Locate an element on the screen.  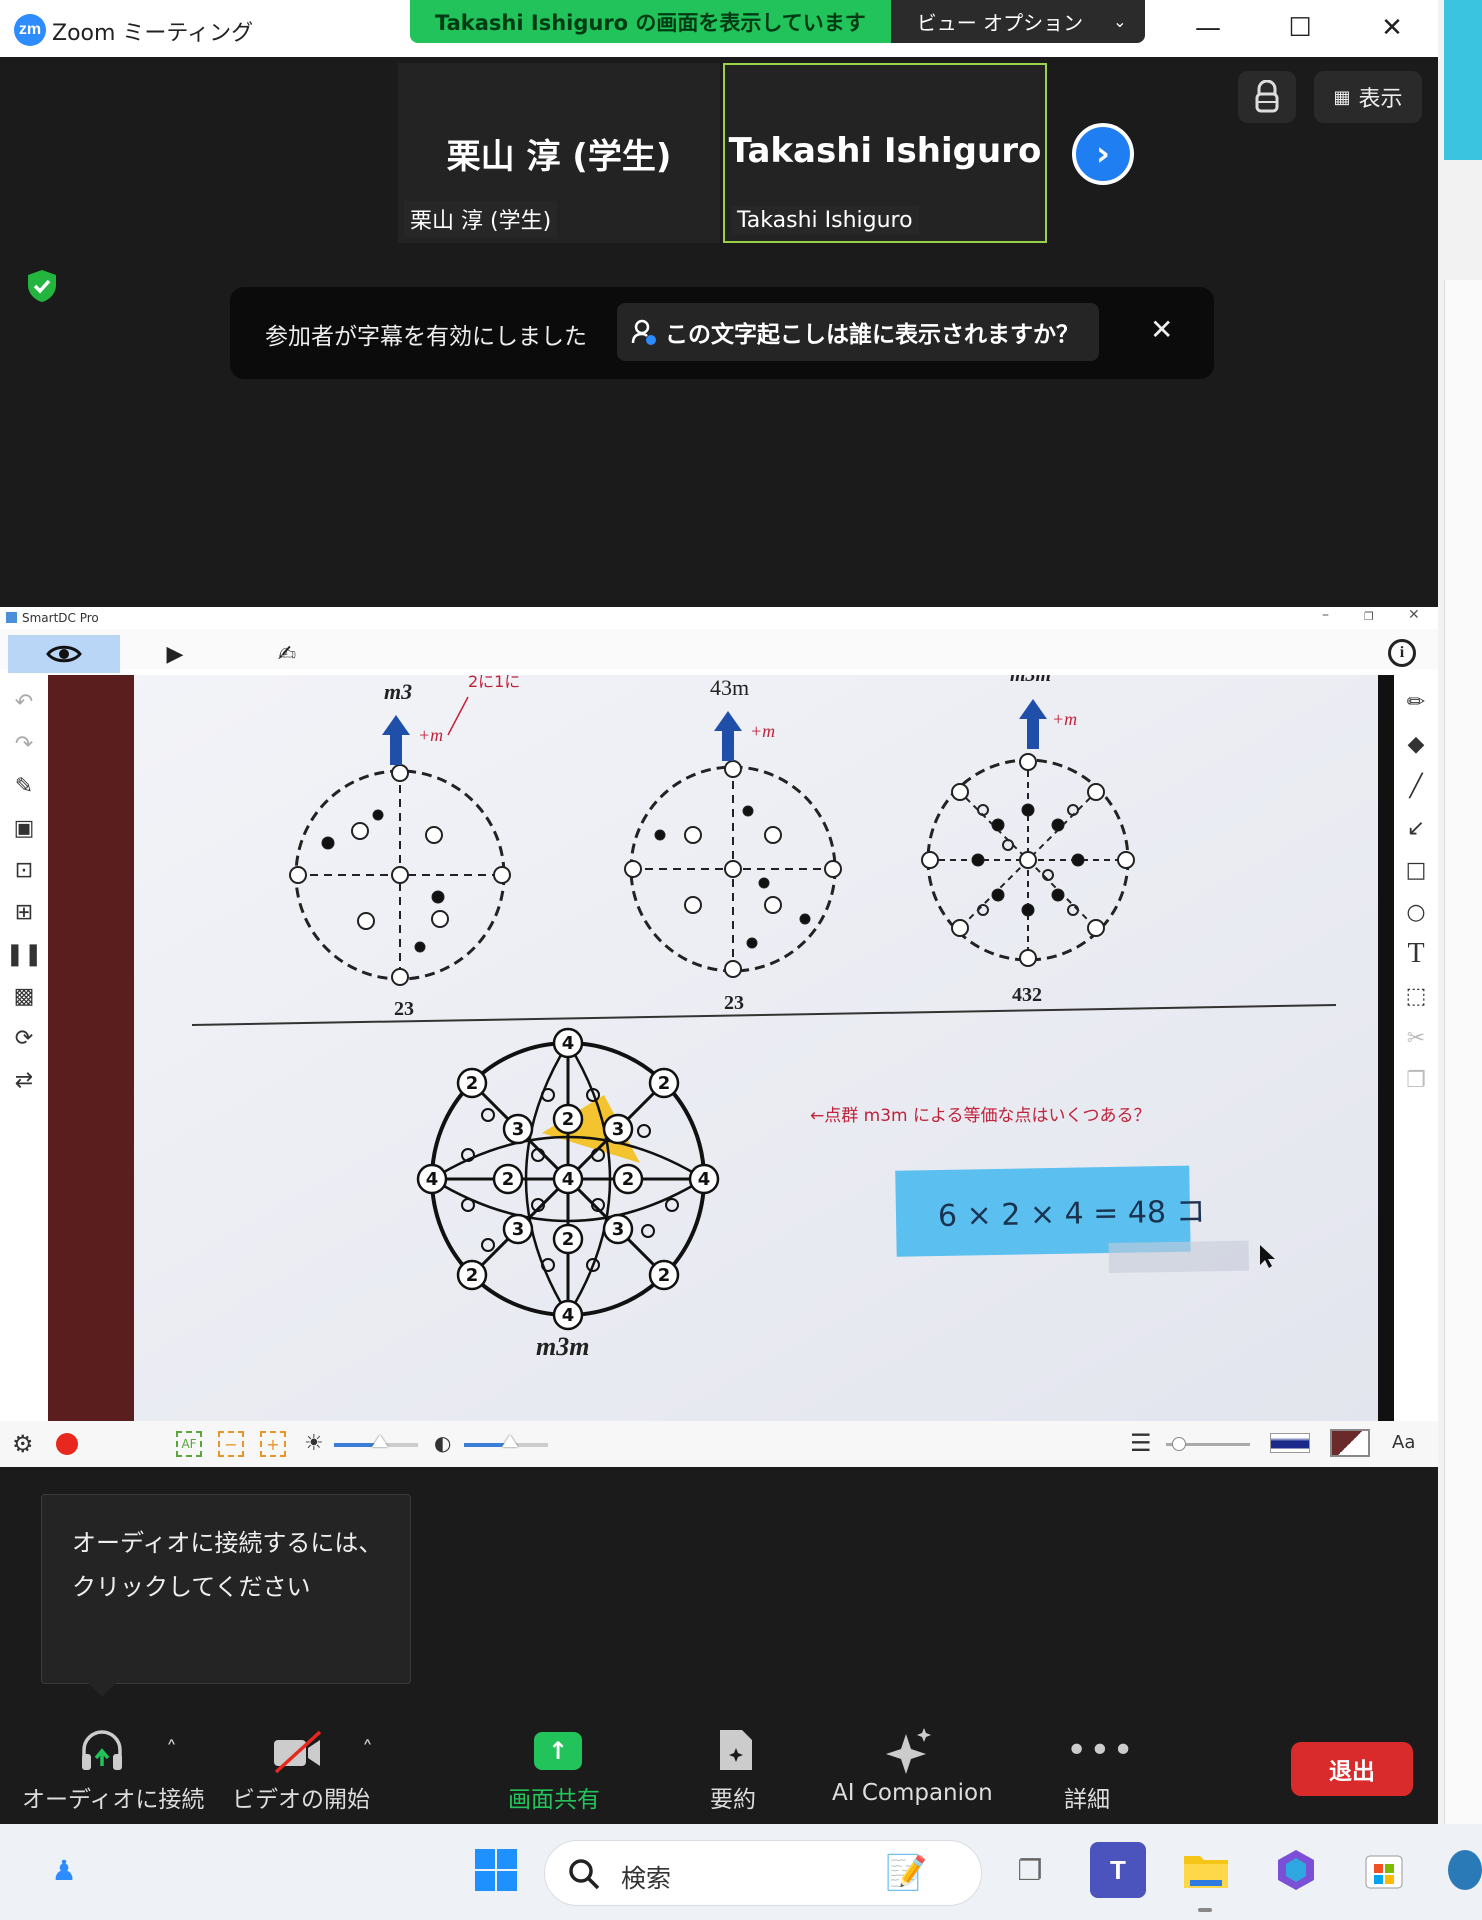
eye-icon is located at coordinates (64, 654).